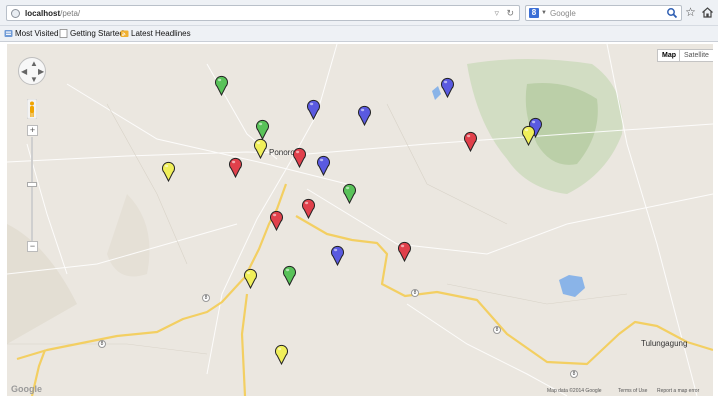 This screenshot has height=402, width=718. What do you see at coordinates (32, 184) in the screenshot?
I see `zoom-slider-thumb` at bounding box center [32, 184].